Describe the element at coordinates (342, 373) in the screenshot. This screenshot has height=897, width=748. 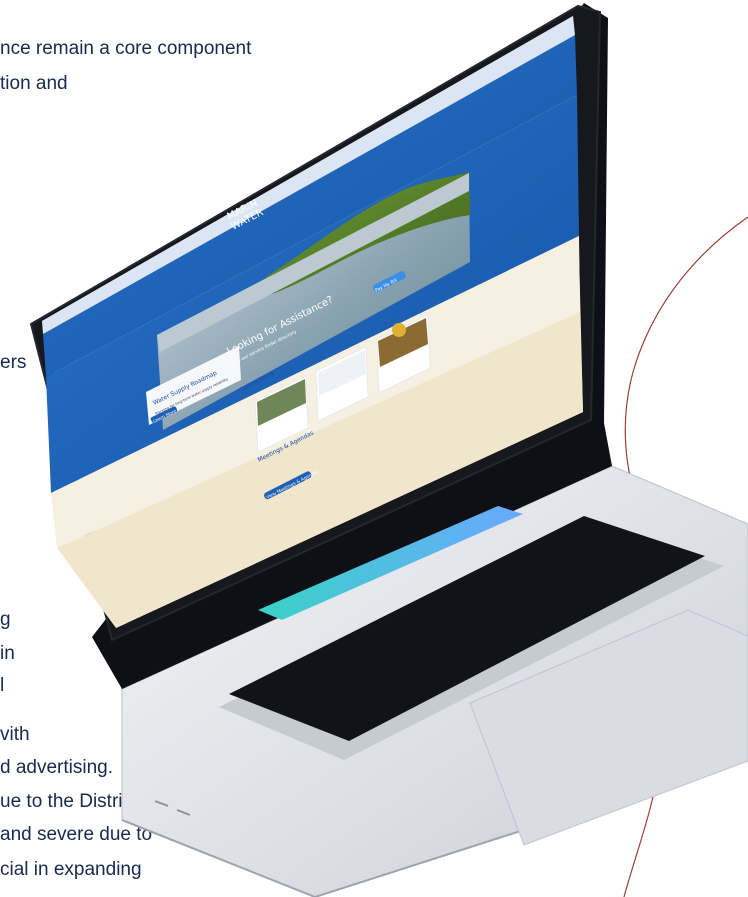
I see `news-card-2-image` at that location.